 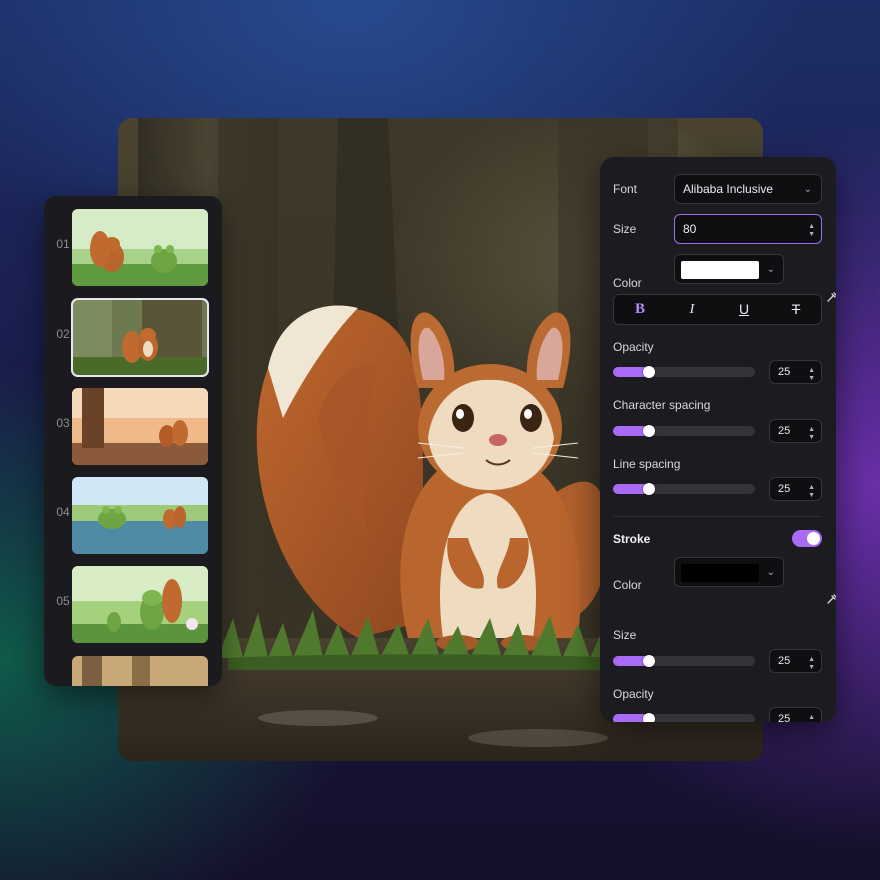 I want to click on scene-item-05: 05, so click(x=133, y=604).